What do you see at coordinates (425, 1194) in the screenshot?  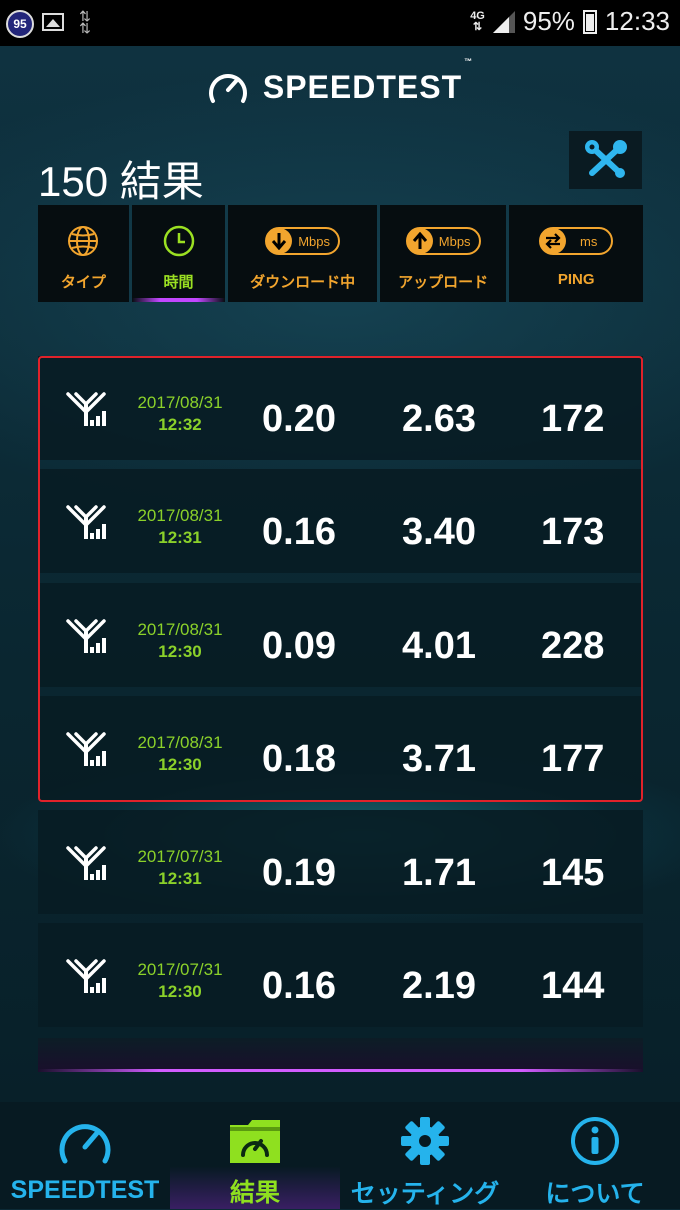 I see `nav-settings-label: セッティング` at bounding box center [425, 1194].